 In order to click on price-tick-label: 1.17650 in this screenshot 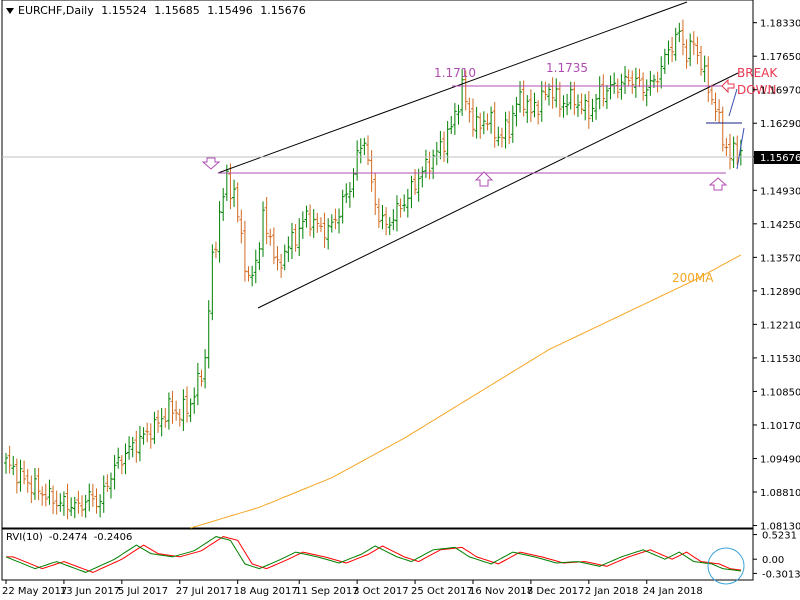, I will do `click(780, 57)`.